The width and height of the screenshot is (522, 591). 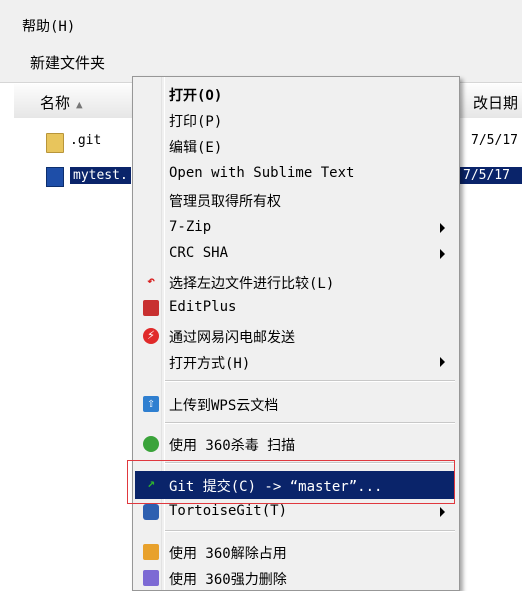 What do you see at coordinates (199, 253) in the screenshot?
I see `menu-item-label: CRC SHA` at bounding box center [199, 253].